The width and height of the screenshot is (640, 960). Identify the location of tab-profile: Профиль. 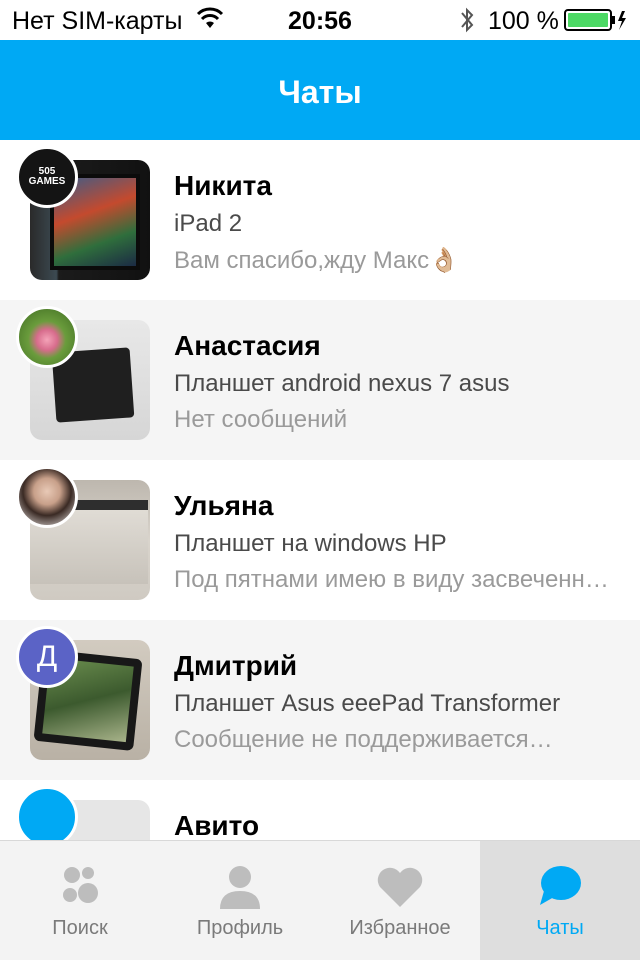
(240, 900).